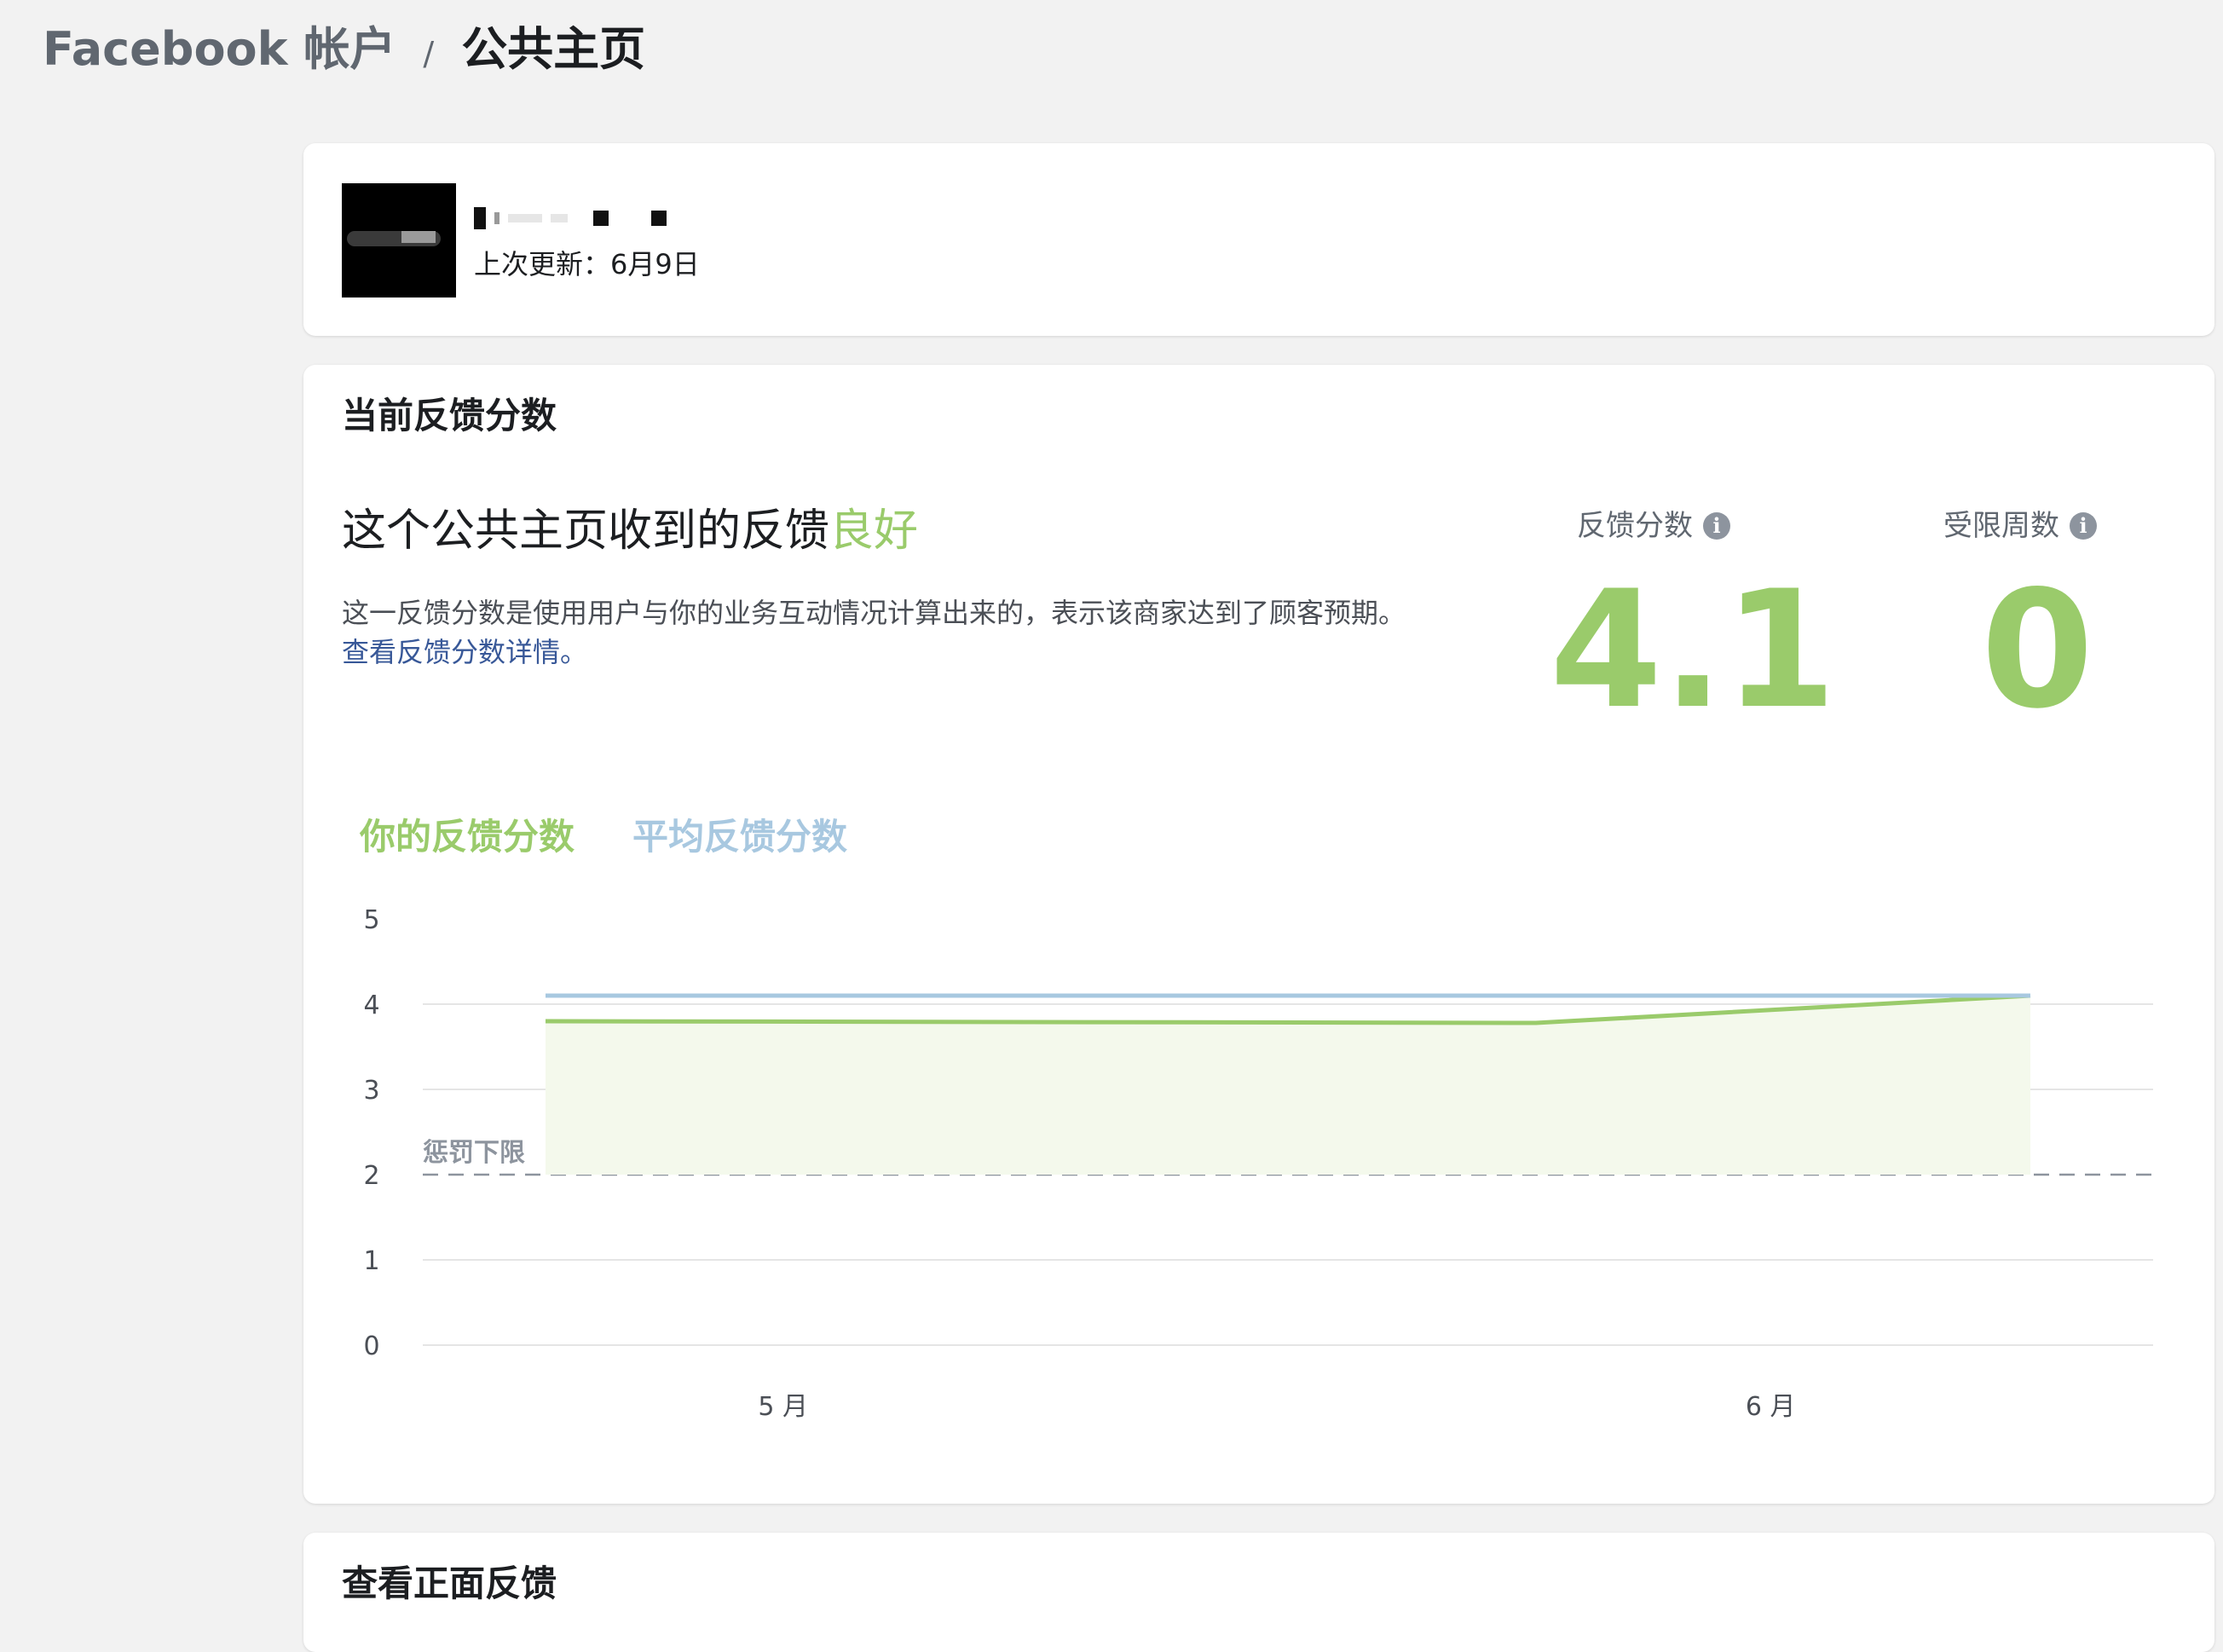  What do you see at coordinates (371, 1176) in the screenshot?
I see `y-tick-label: 2` at bounding box center [371, 1176].